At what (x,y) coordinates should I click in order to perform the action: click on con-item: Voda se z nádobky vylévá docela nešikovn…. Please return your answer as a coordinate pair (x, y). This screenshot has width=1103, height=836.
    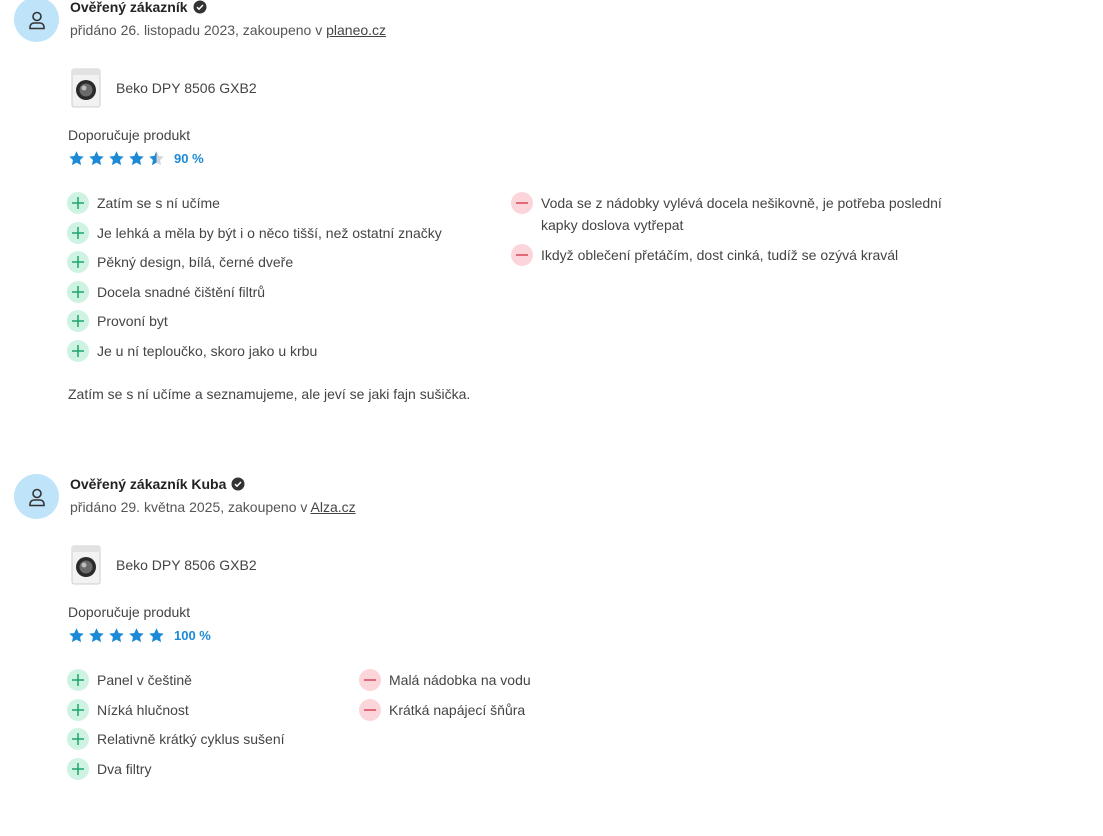
    Looking at the image, I should click on (731, 214).